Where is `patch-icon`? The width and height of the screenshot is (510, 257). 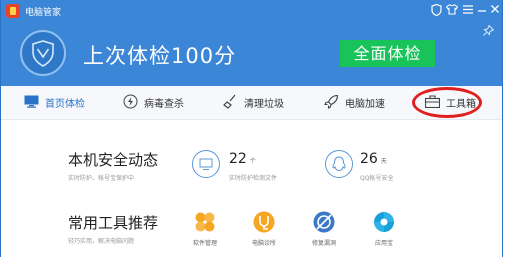
patch-icon is located at coordinates (324, 222).